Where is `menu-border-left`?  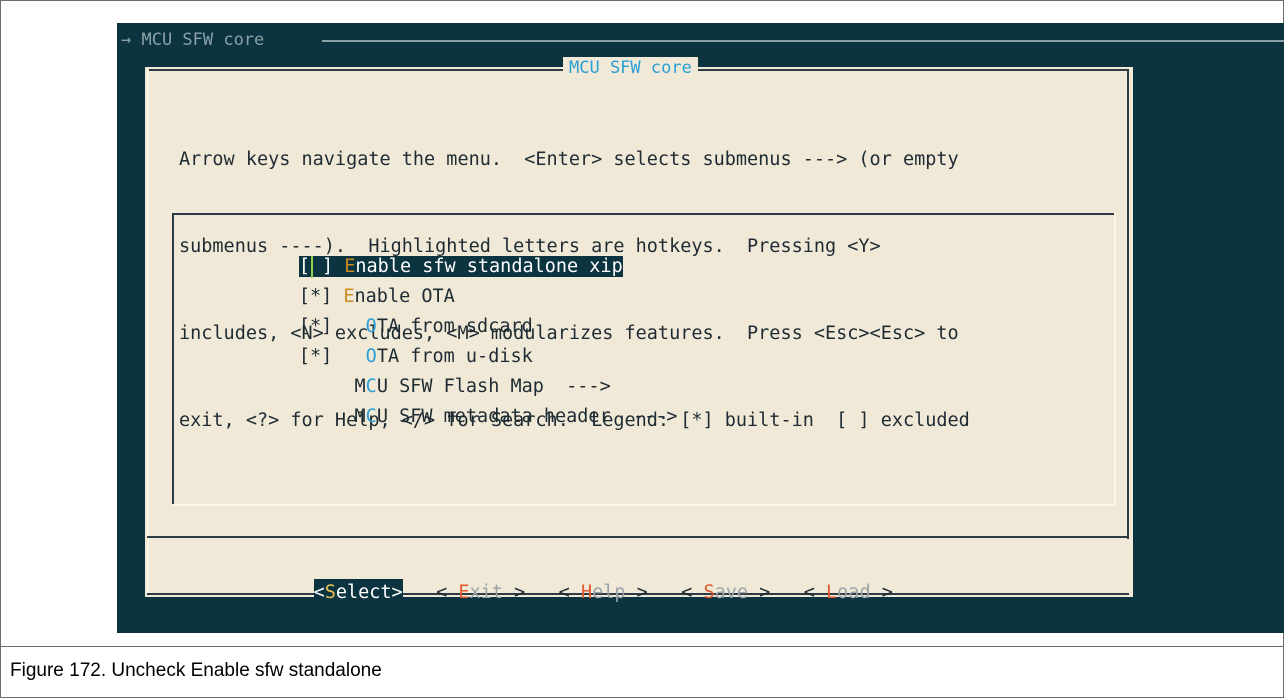 menu-border-left is located at coordinates (173, 359).